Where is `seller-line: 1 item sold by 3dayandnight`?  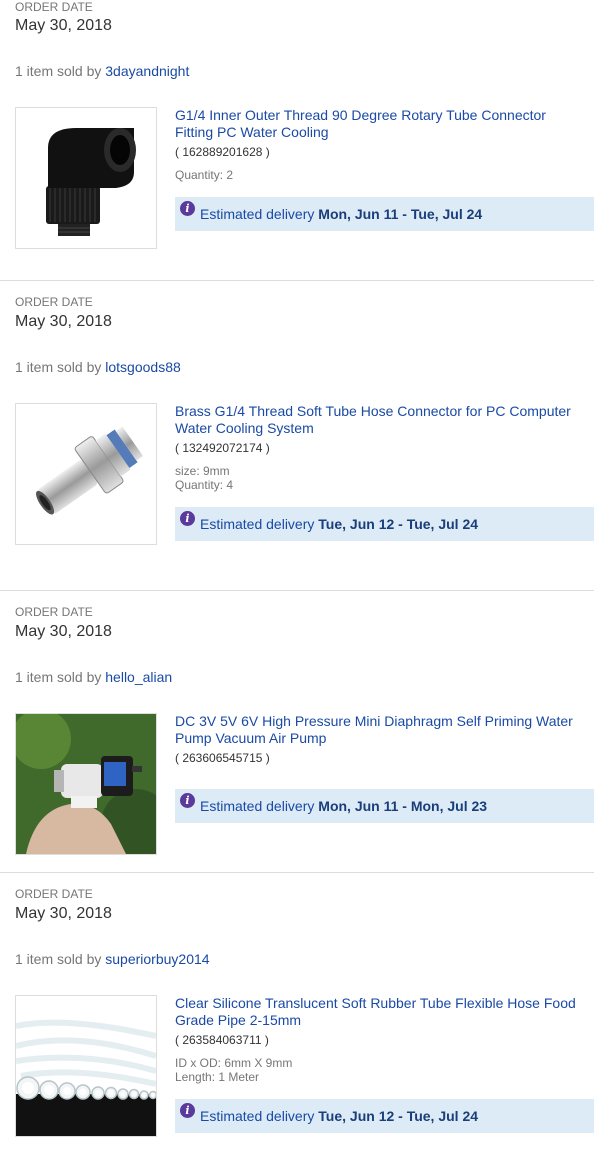 seller-line: 1 item sold by 3dayandnight is located at coordinates (102, 71).